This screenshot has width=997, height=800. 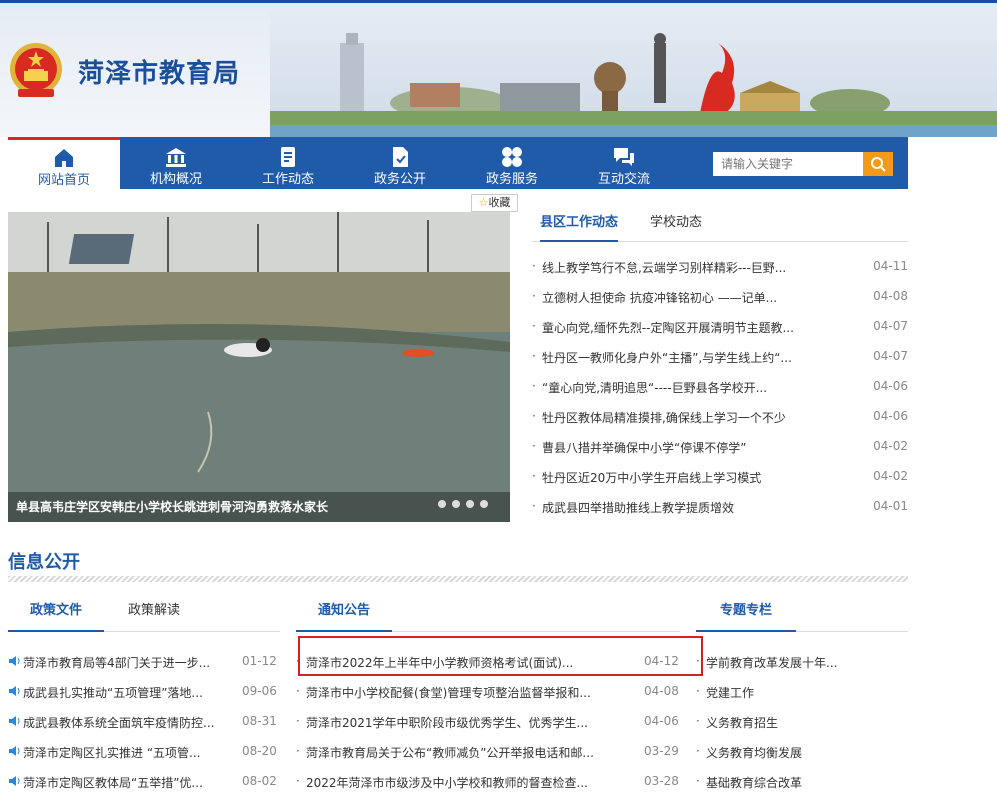 What do you see at coordinates (400, 157) in the screenshot?
I see `file-check-icon` at bounding box center [400, 157].